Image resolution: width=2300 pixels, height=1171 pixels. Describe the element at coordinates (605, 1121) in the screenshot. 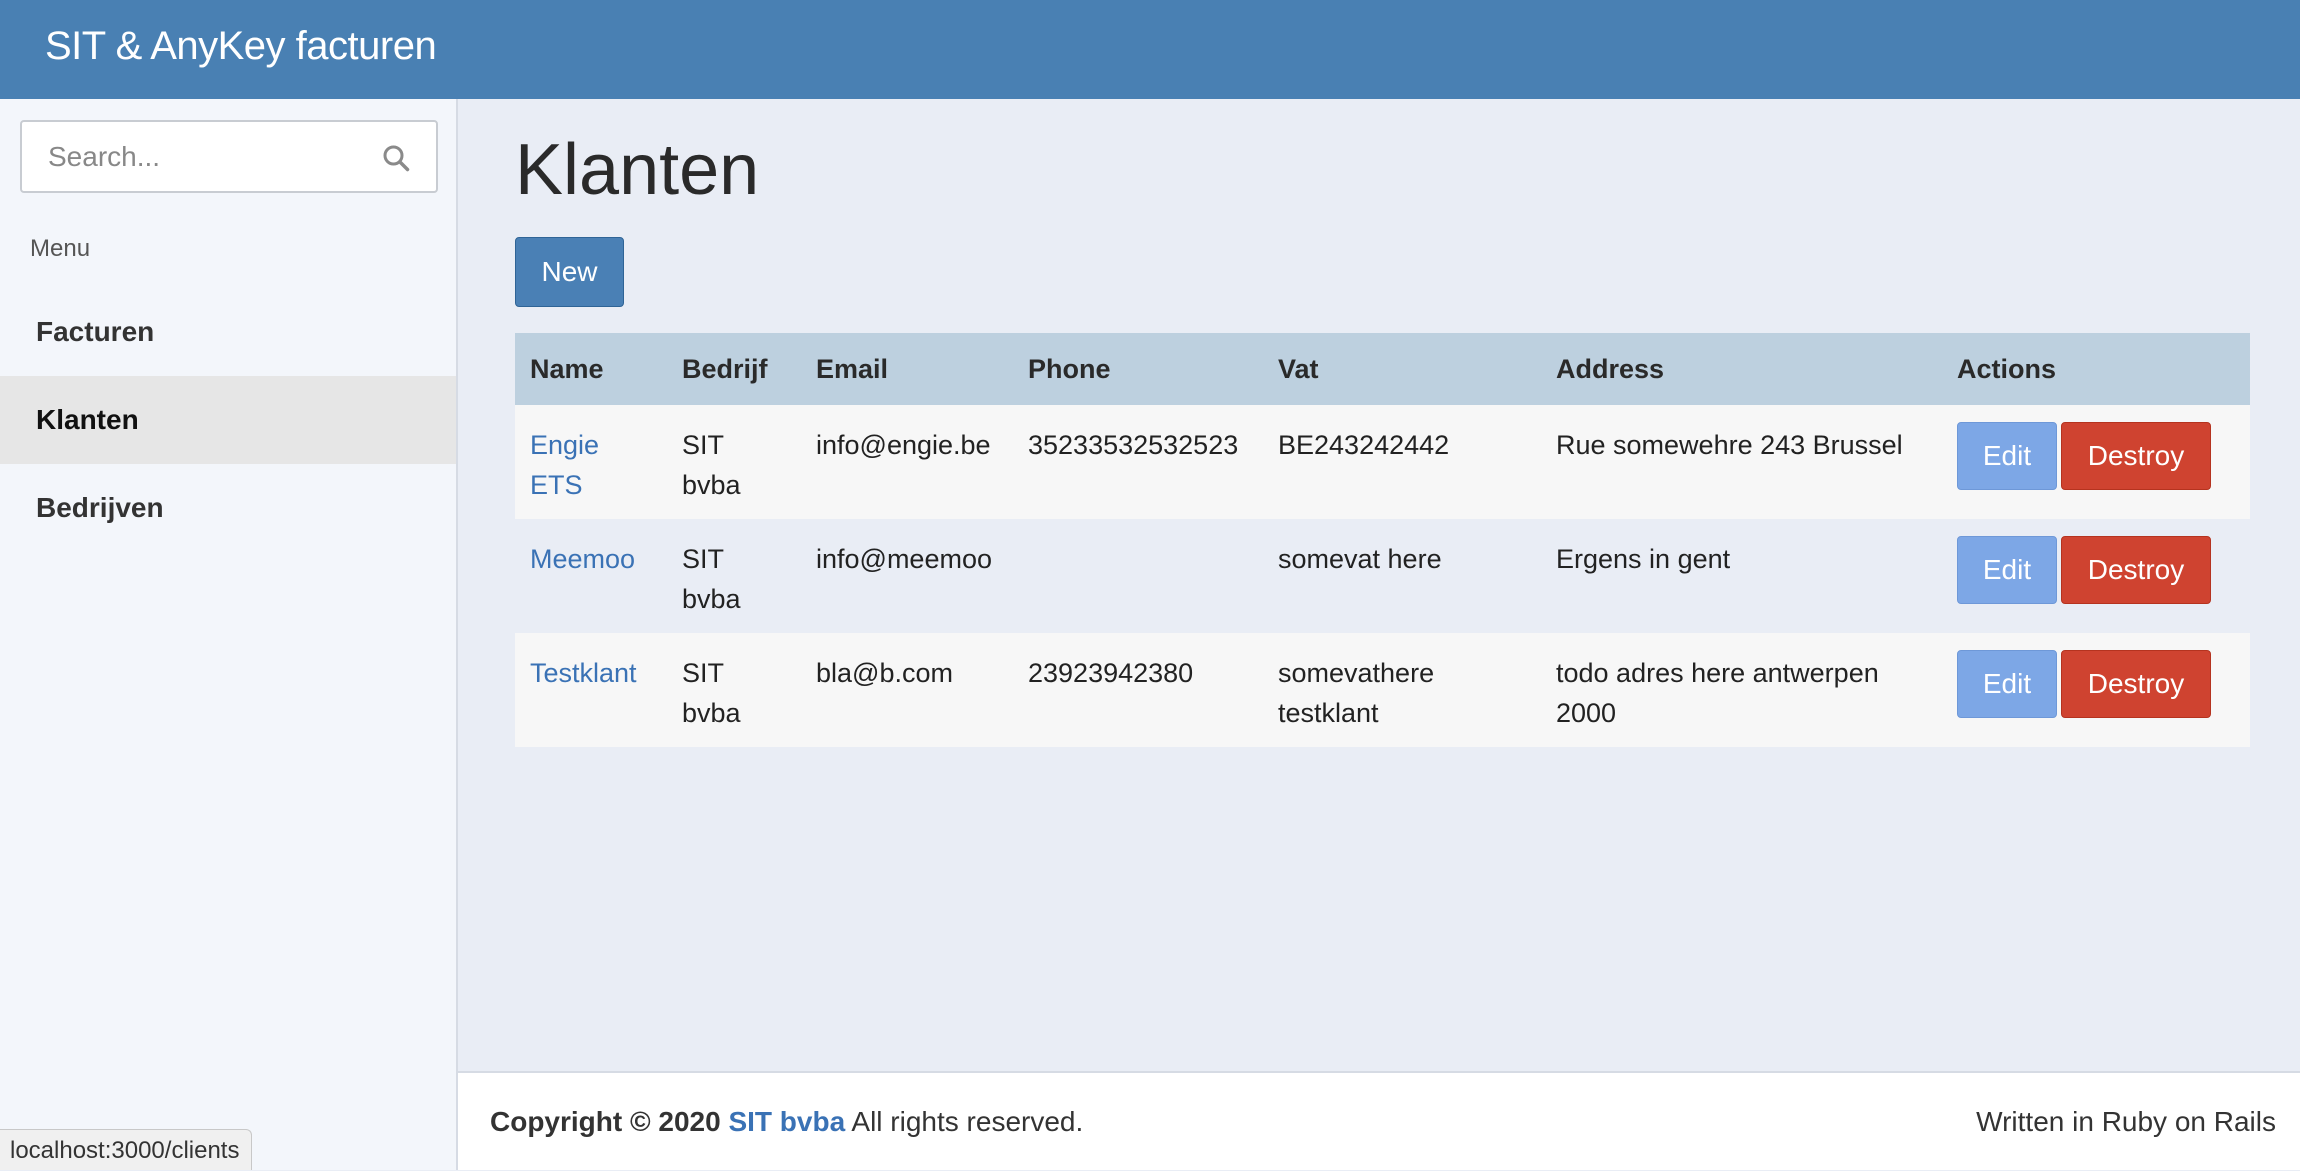

I see `copyright-text: Copyright © 2020` at that location.